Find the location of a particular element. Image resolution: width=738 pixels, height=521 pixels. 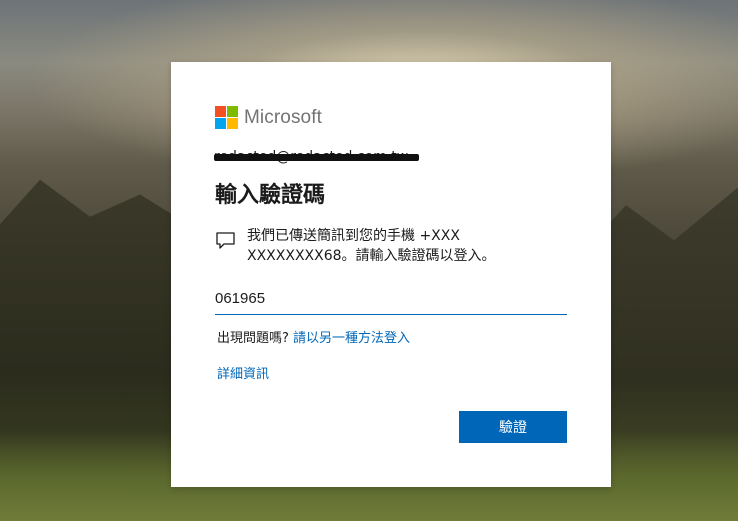

code-field is located at coordinates (391, 299).